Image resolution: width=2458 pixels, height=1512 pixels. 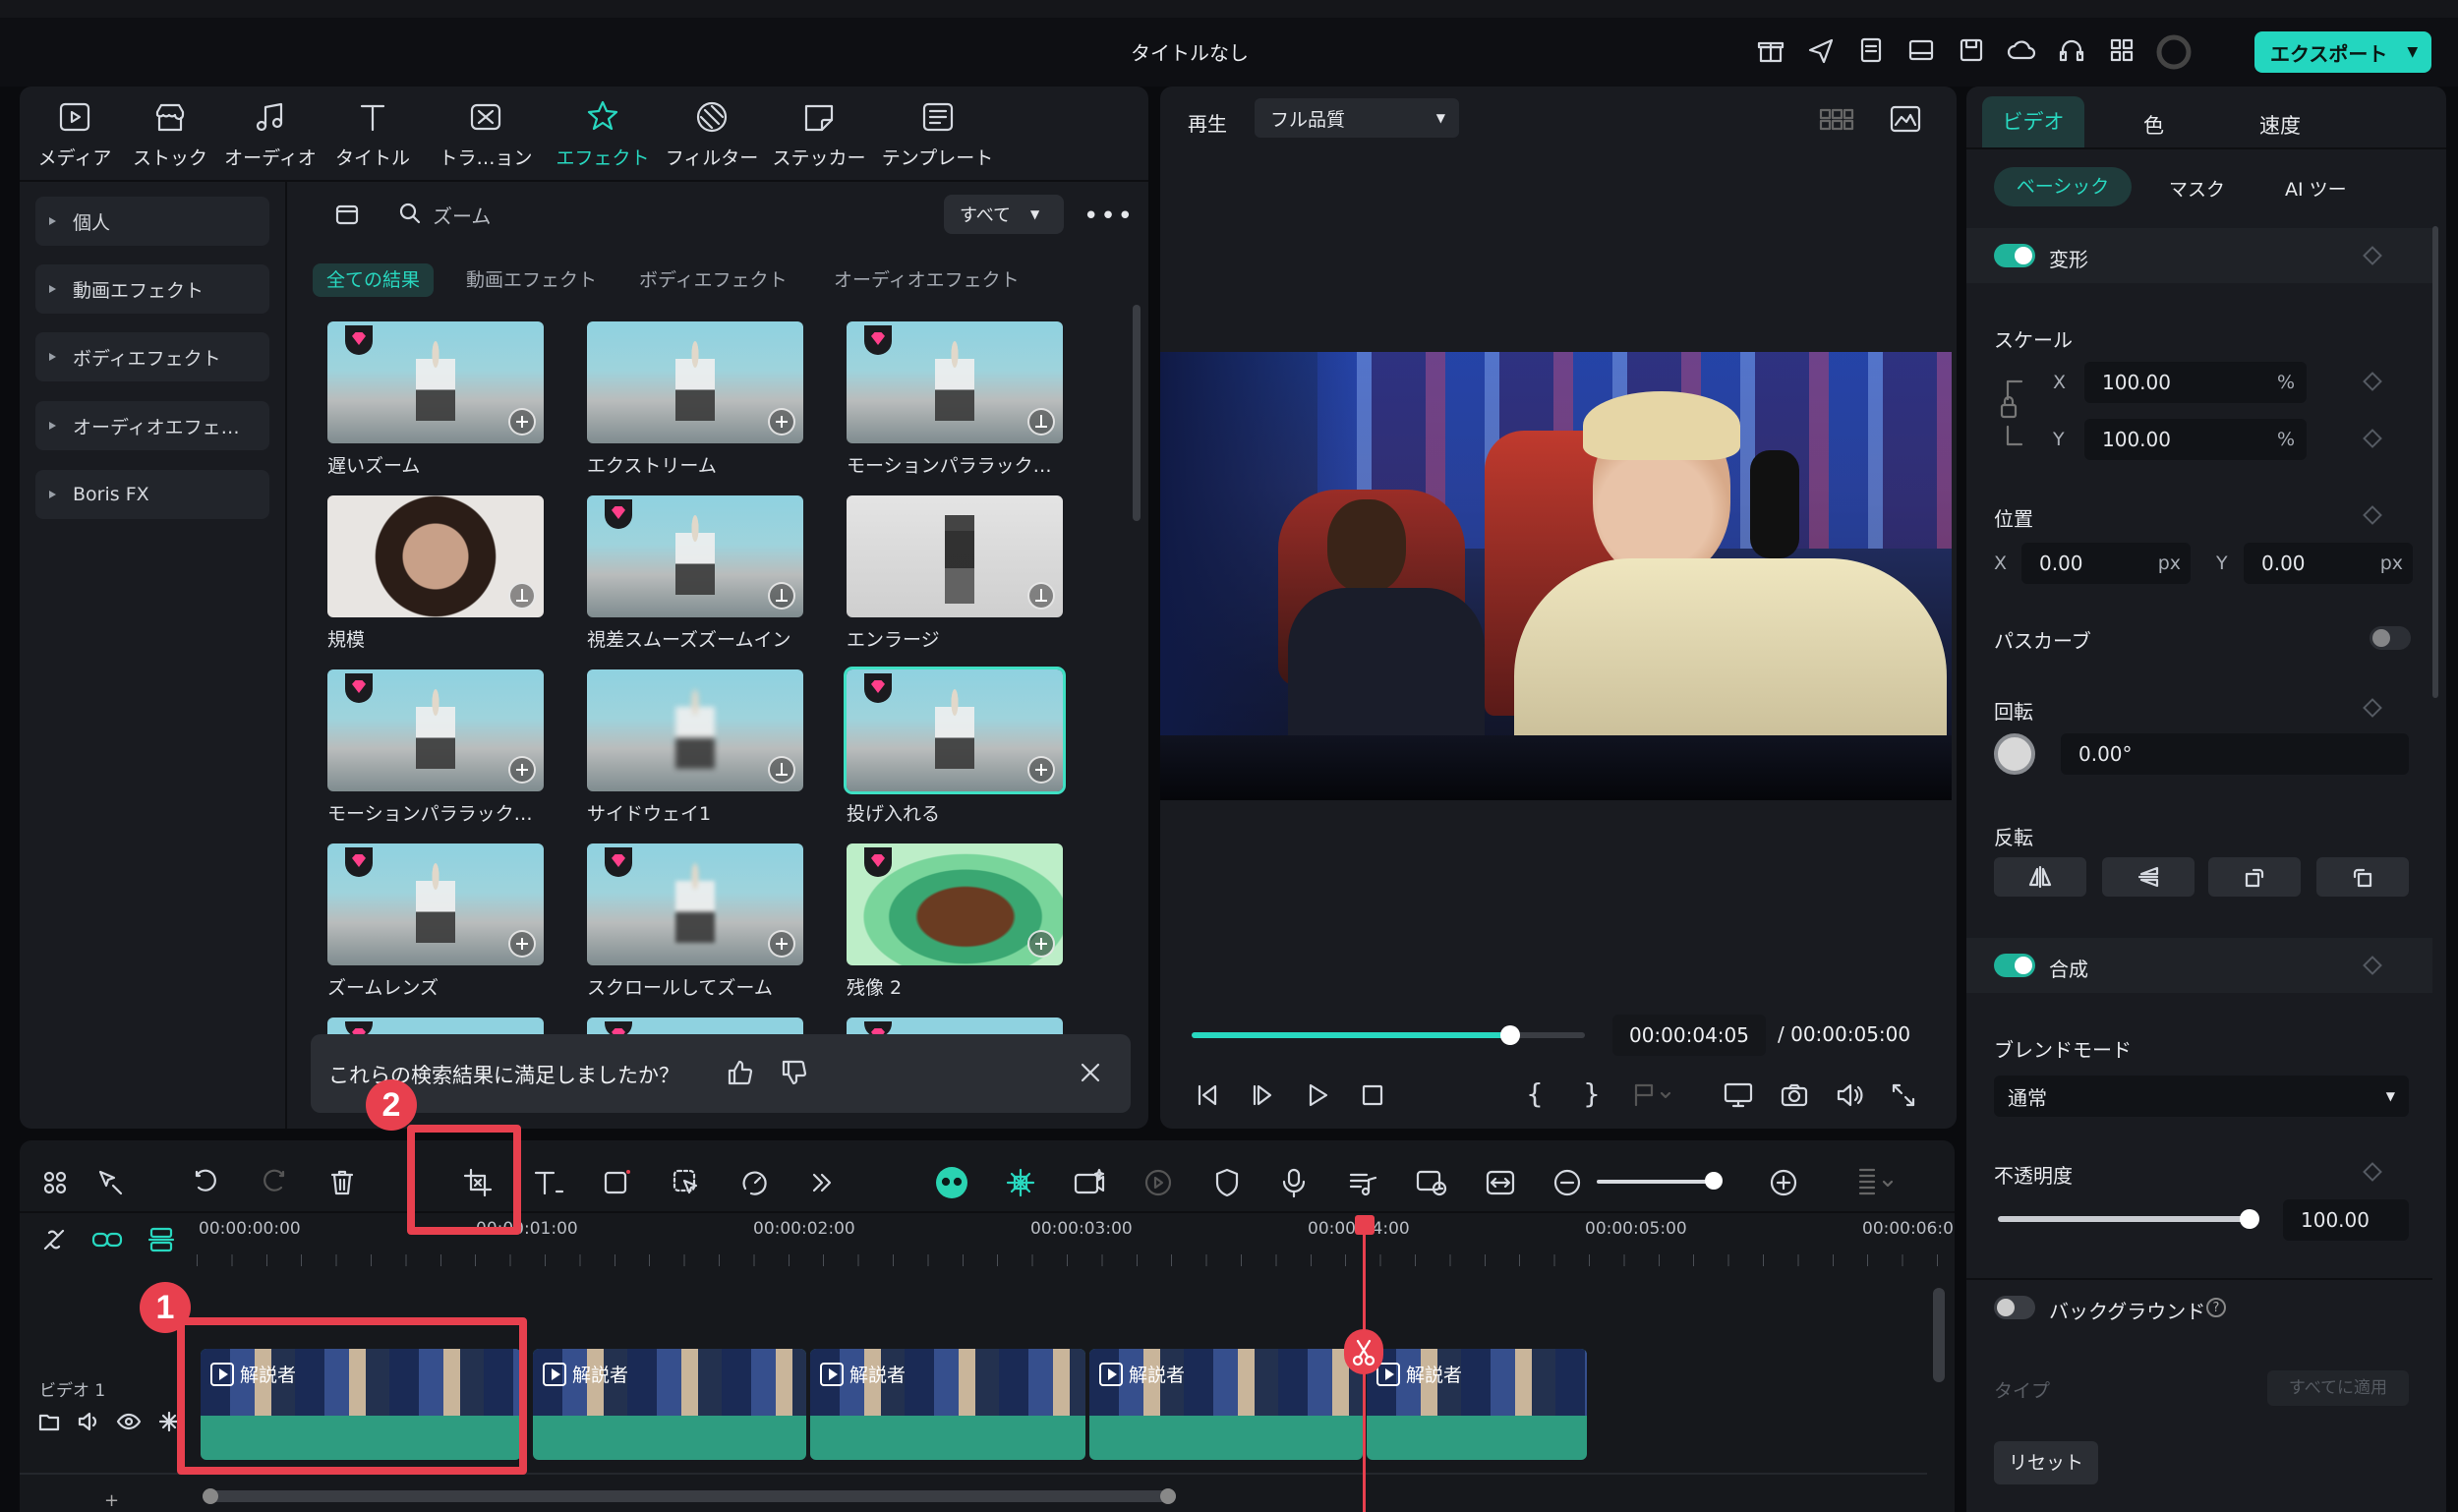 I want to click on profile-icon, so click(x=2174, y=52).